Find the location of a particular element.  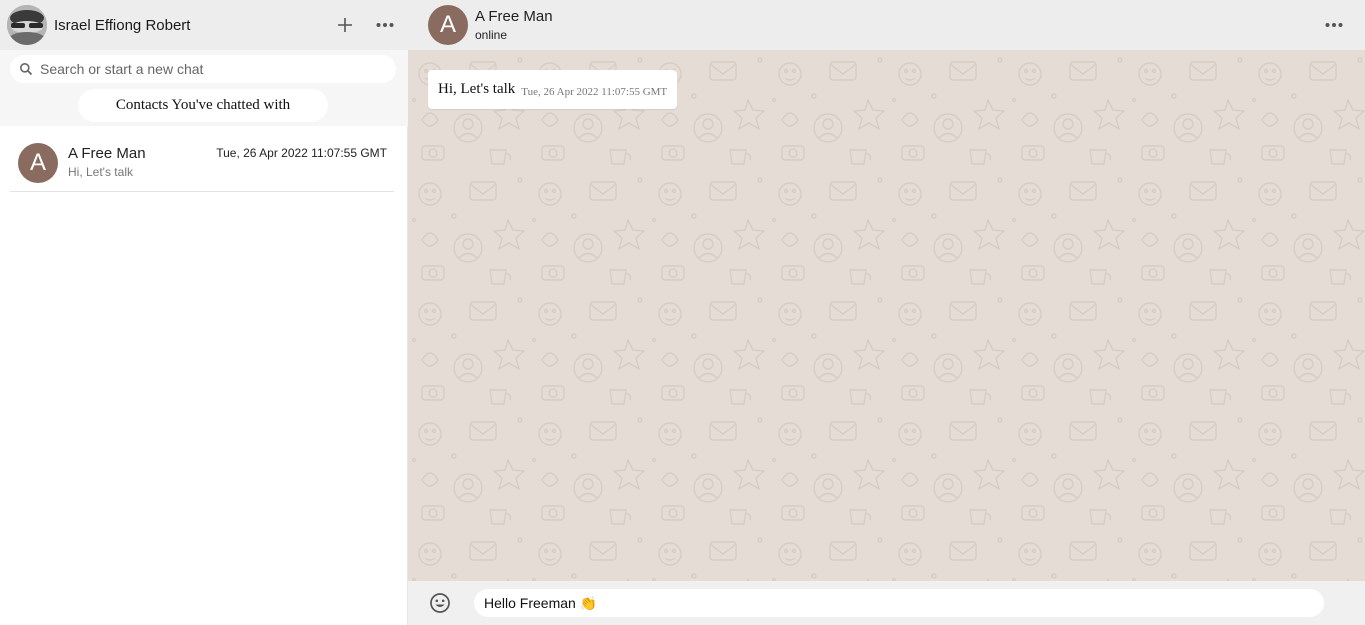

contact-avatar: A is located at coordinates (38, 163).